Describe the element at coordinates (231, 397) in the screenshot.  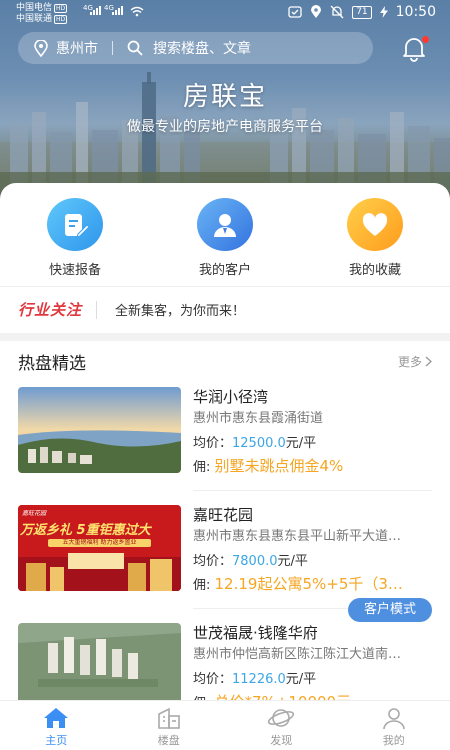
I see `listing-name: 华润小径湾` at that location.